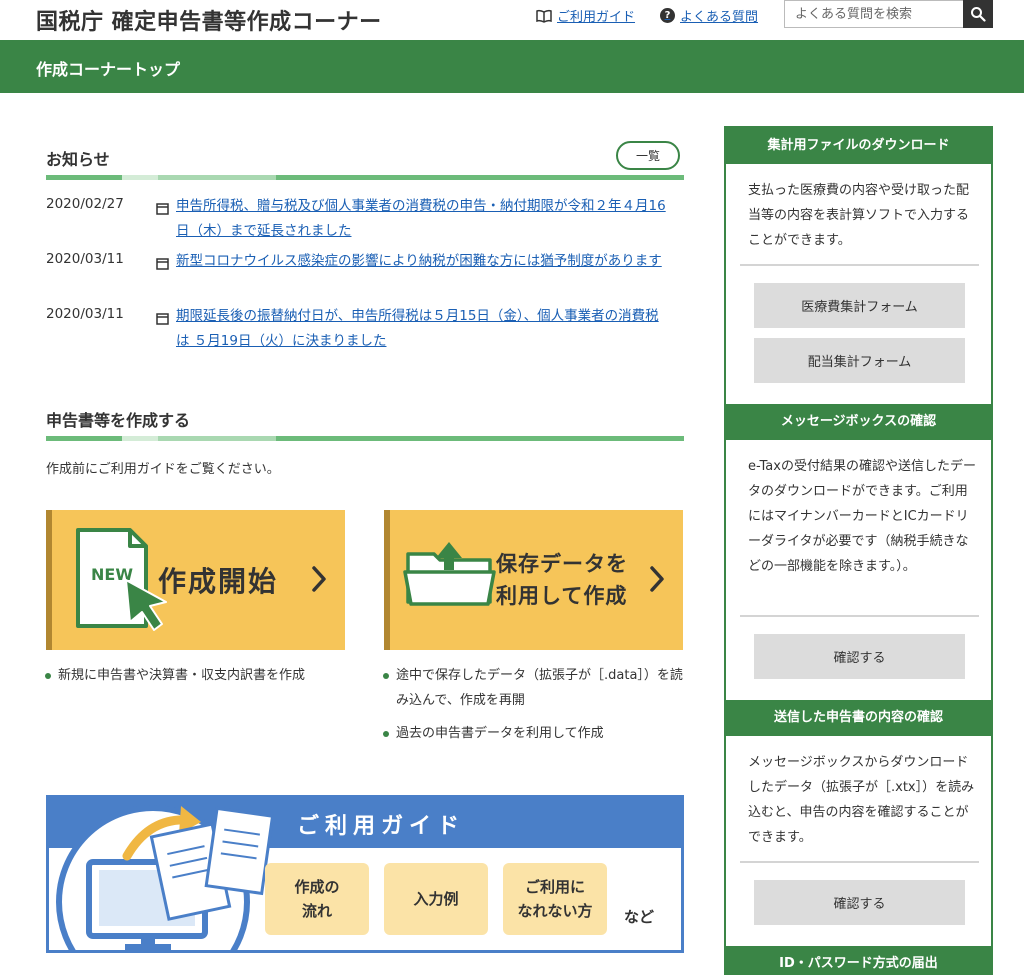  What do you see at coordinates (365, 438) in the screenshot?
I see `create-divider` at bounding box center [365, 438].